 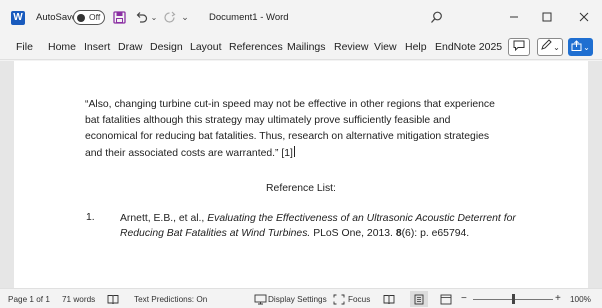 What do you see at coordinates (576, 47) in the screenshot?
I see `share-icon` at bounding box center [576, 47].